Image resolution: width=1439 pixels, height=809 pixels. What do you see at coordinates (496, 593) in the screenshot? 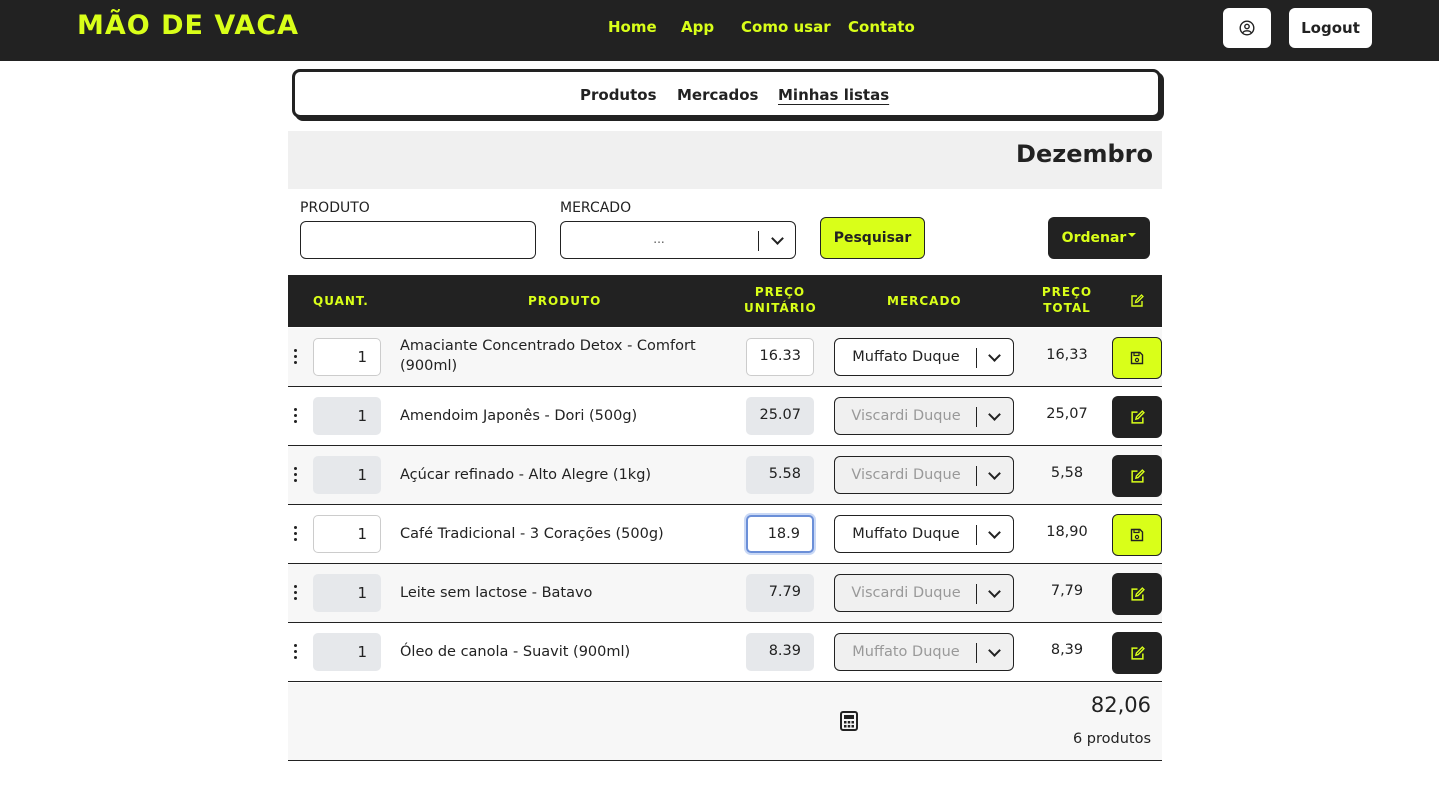
I see `product-name: Leite sem lactose - Batavo` at bounding box center [496, 593].